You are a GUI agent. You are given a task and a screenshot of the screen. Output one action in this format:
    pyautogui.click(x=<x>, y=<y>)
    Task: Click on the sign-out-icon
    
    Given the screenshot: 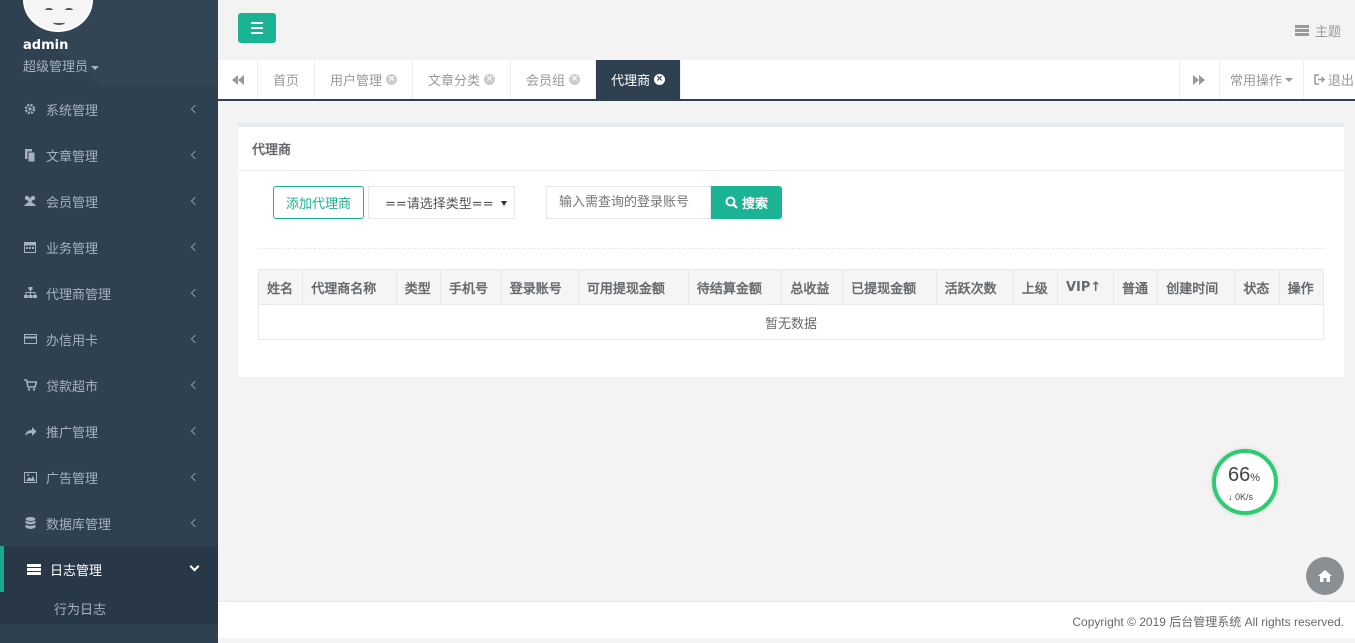 What is the action you would take?
    pyautogui.click(x=1320, y=79)
    